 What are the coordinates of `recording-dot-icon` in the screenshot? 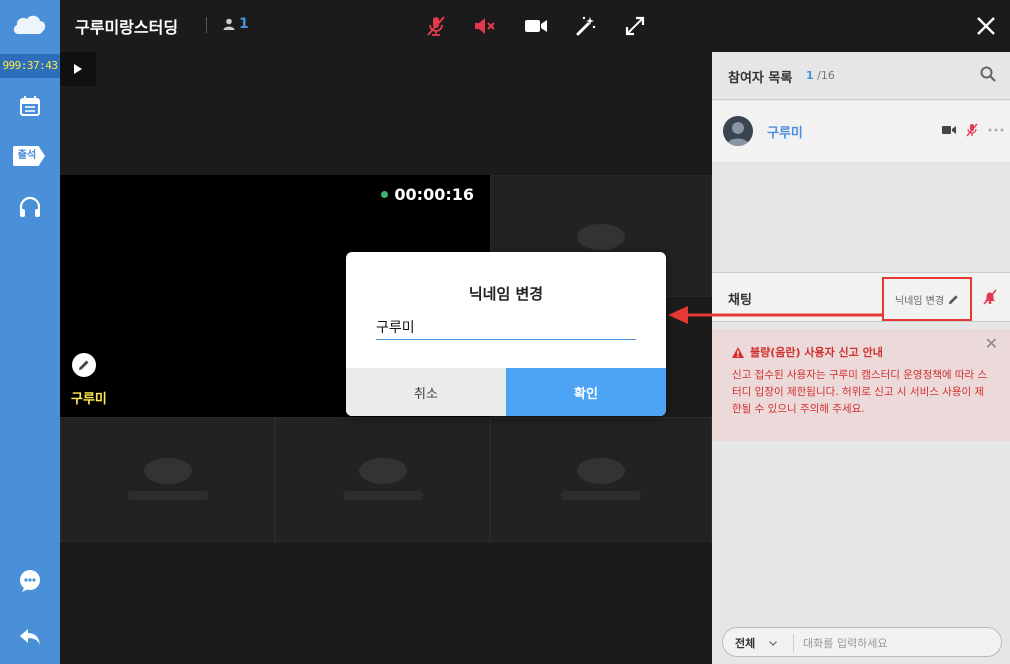 It's located at (385, 194).